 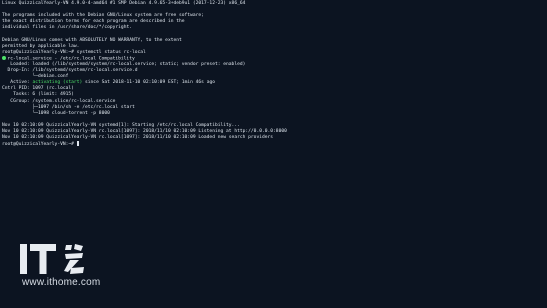 I want to click on cursor-icon, so click(x=78, y=144).